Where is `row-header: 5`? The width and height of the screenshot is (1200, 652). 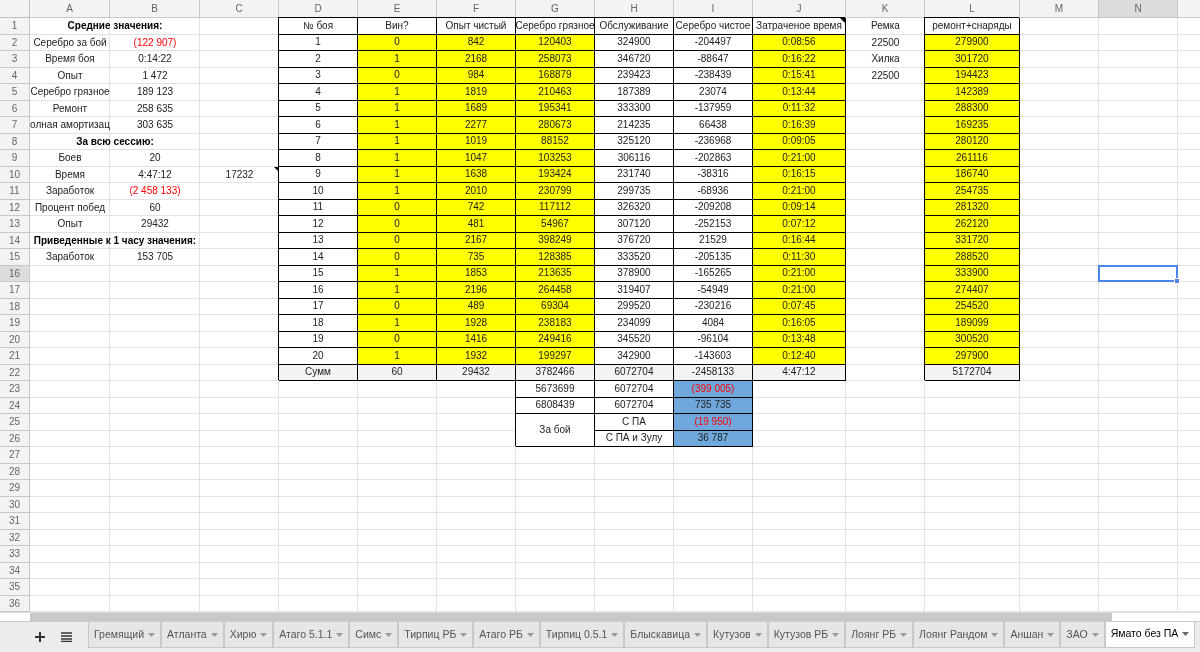 row-header: 5 is located at coordinates (15, 92).